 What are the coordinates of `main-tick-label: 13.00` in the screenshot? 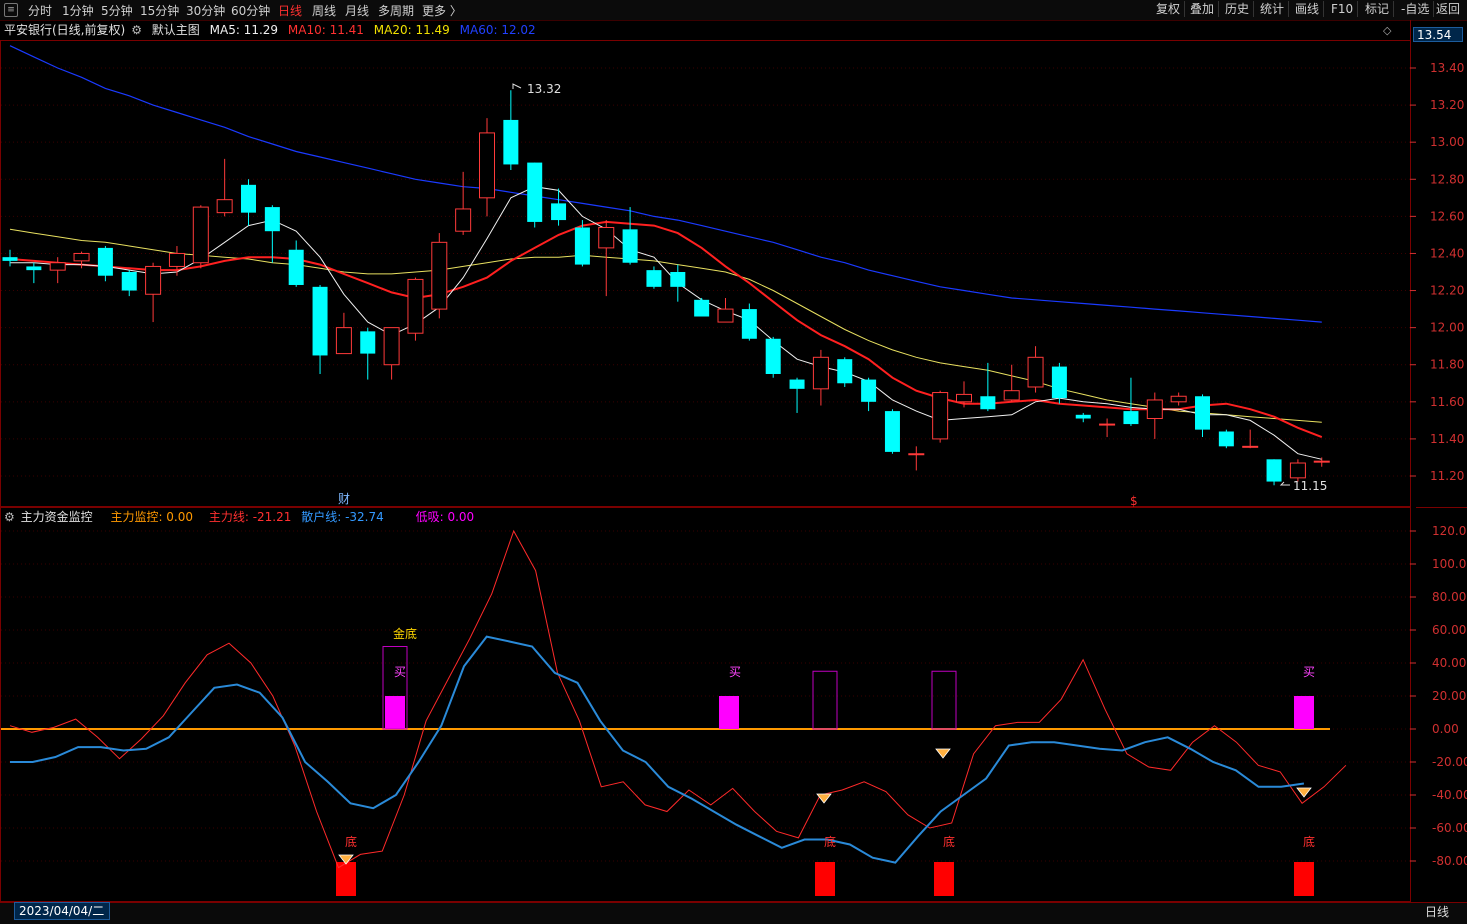 It's located at (1447, 142).